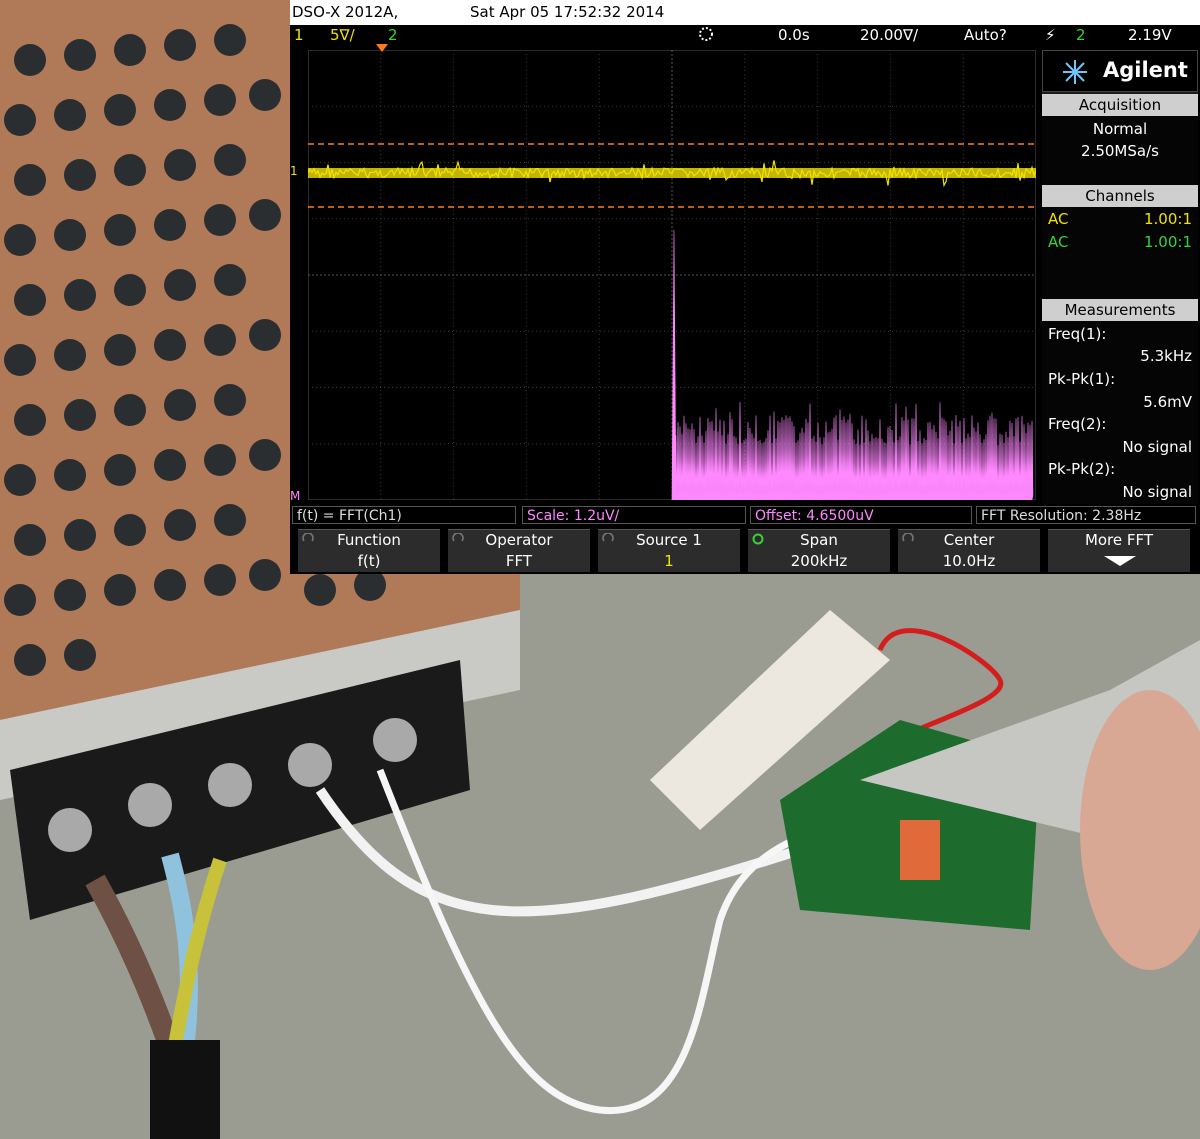 The width and height of the screenshot is (1200, 1139). Describe the element at coordinates (1166, 356) in the screenshot. I see `measurement-value: 5.3kHz` at that location.